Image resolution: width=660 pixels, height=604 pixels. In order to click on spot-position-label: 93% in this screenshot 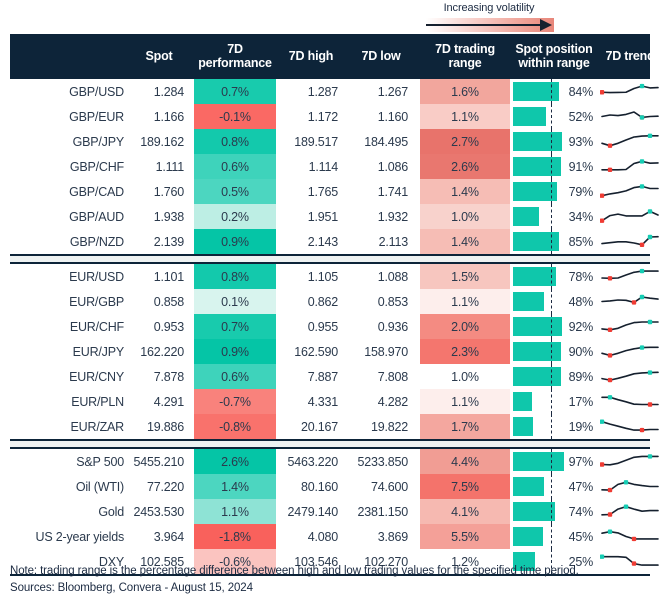, I will do `click(581, 141)`.